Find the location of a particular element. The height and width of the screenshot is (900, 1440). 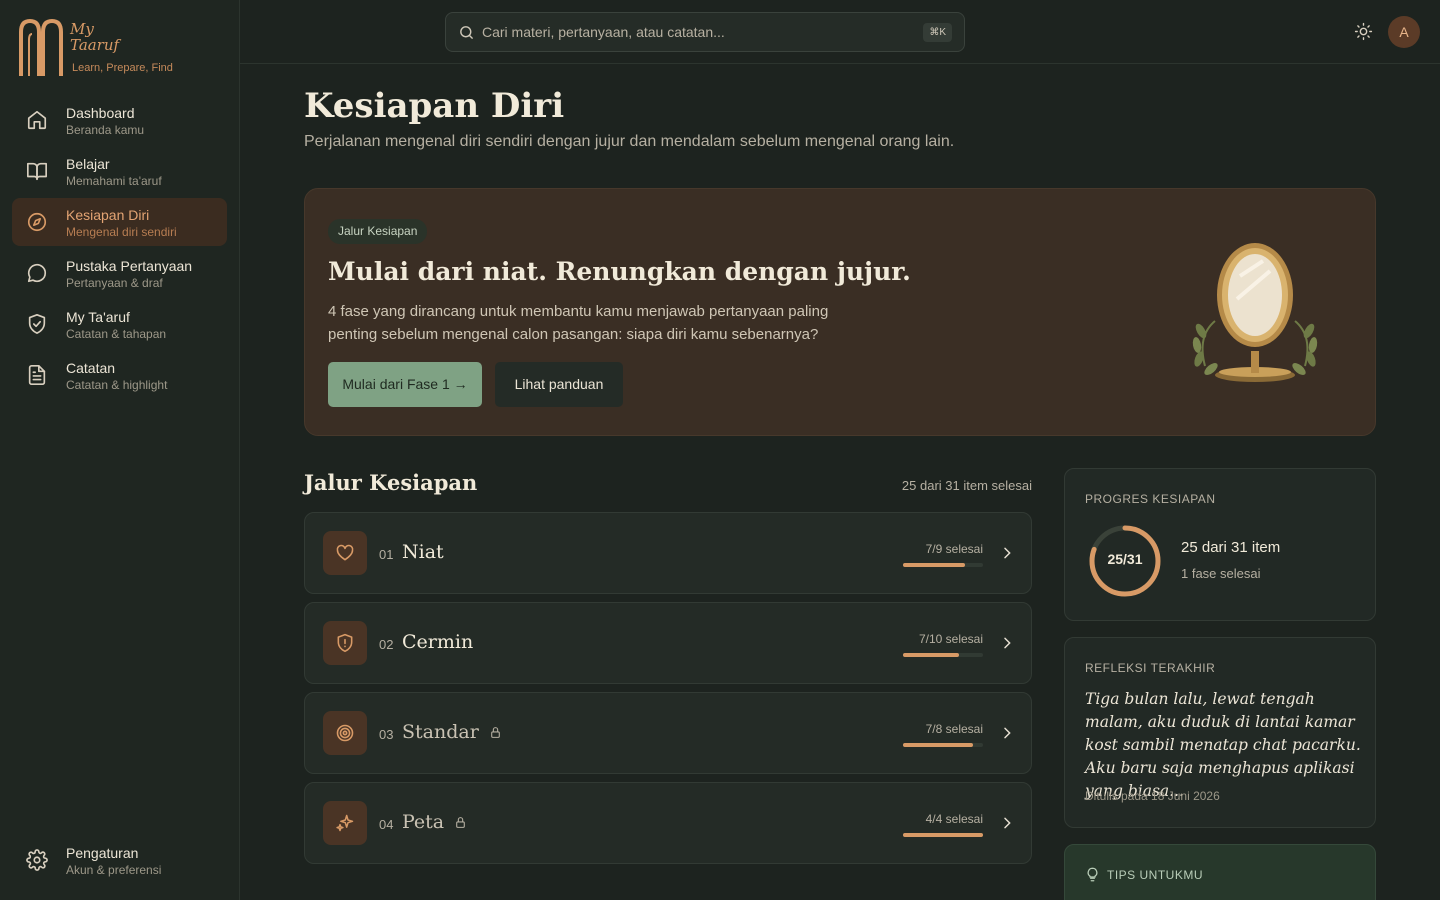

brand-name: My Taaruf is located at coordinates (95, 37).